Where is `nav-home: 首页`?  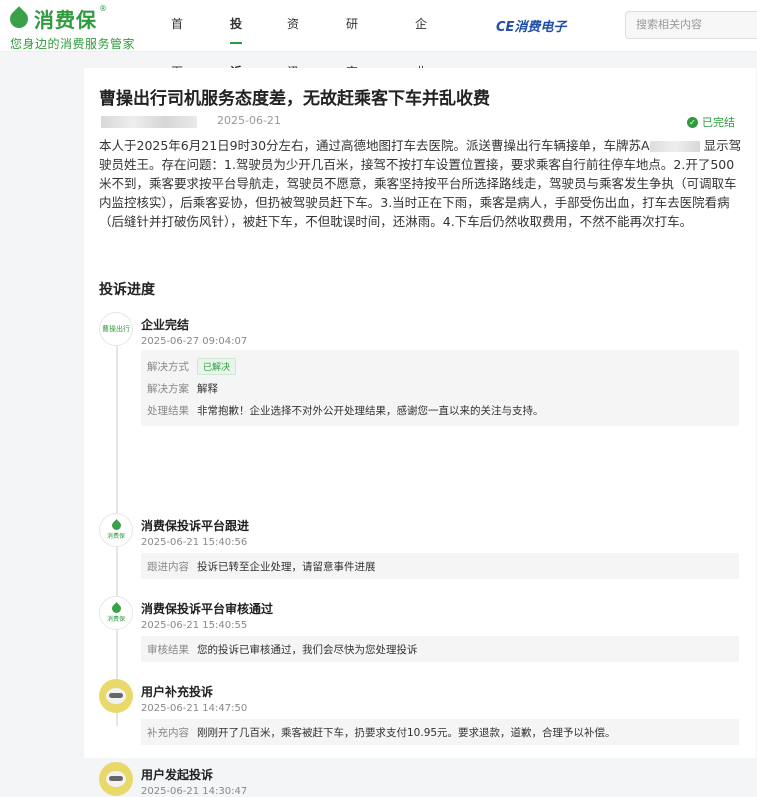 nav-home: 首页 is located at coordinates (177, 39).